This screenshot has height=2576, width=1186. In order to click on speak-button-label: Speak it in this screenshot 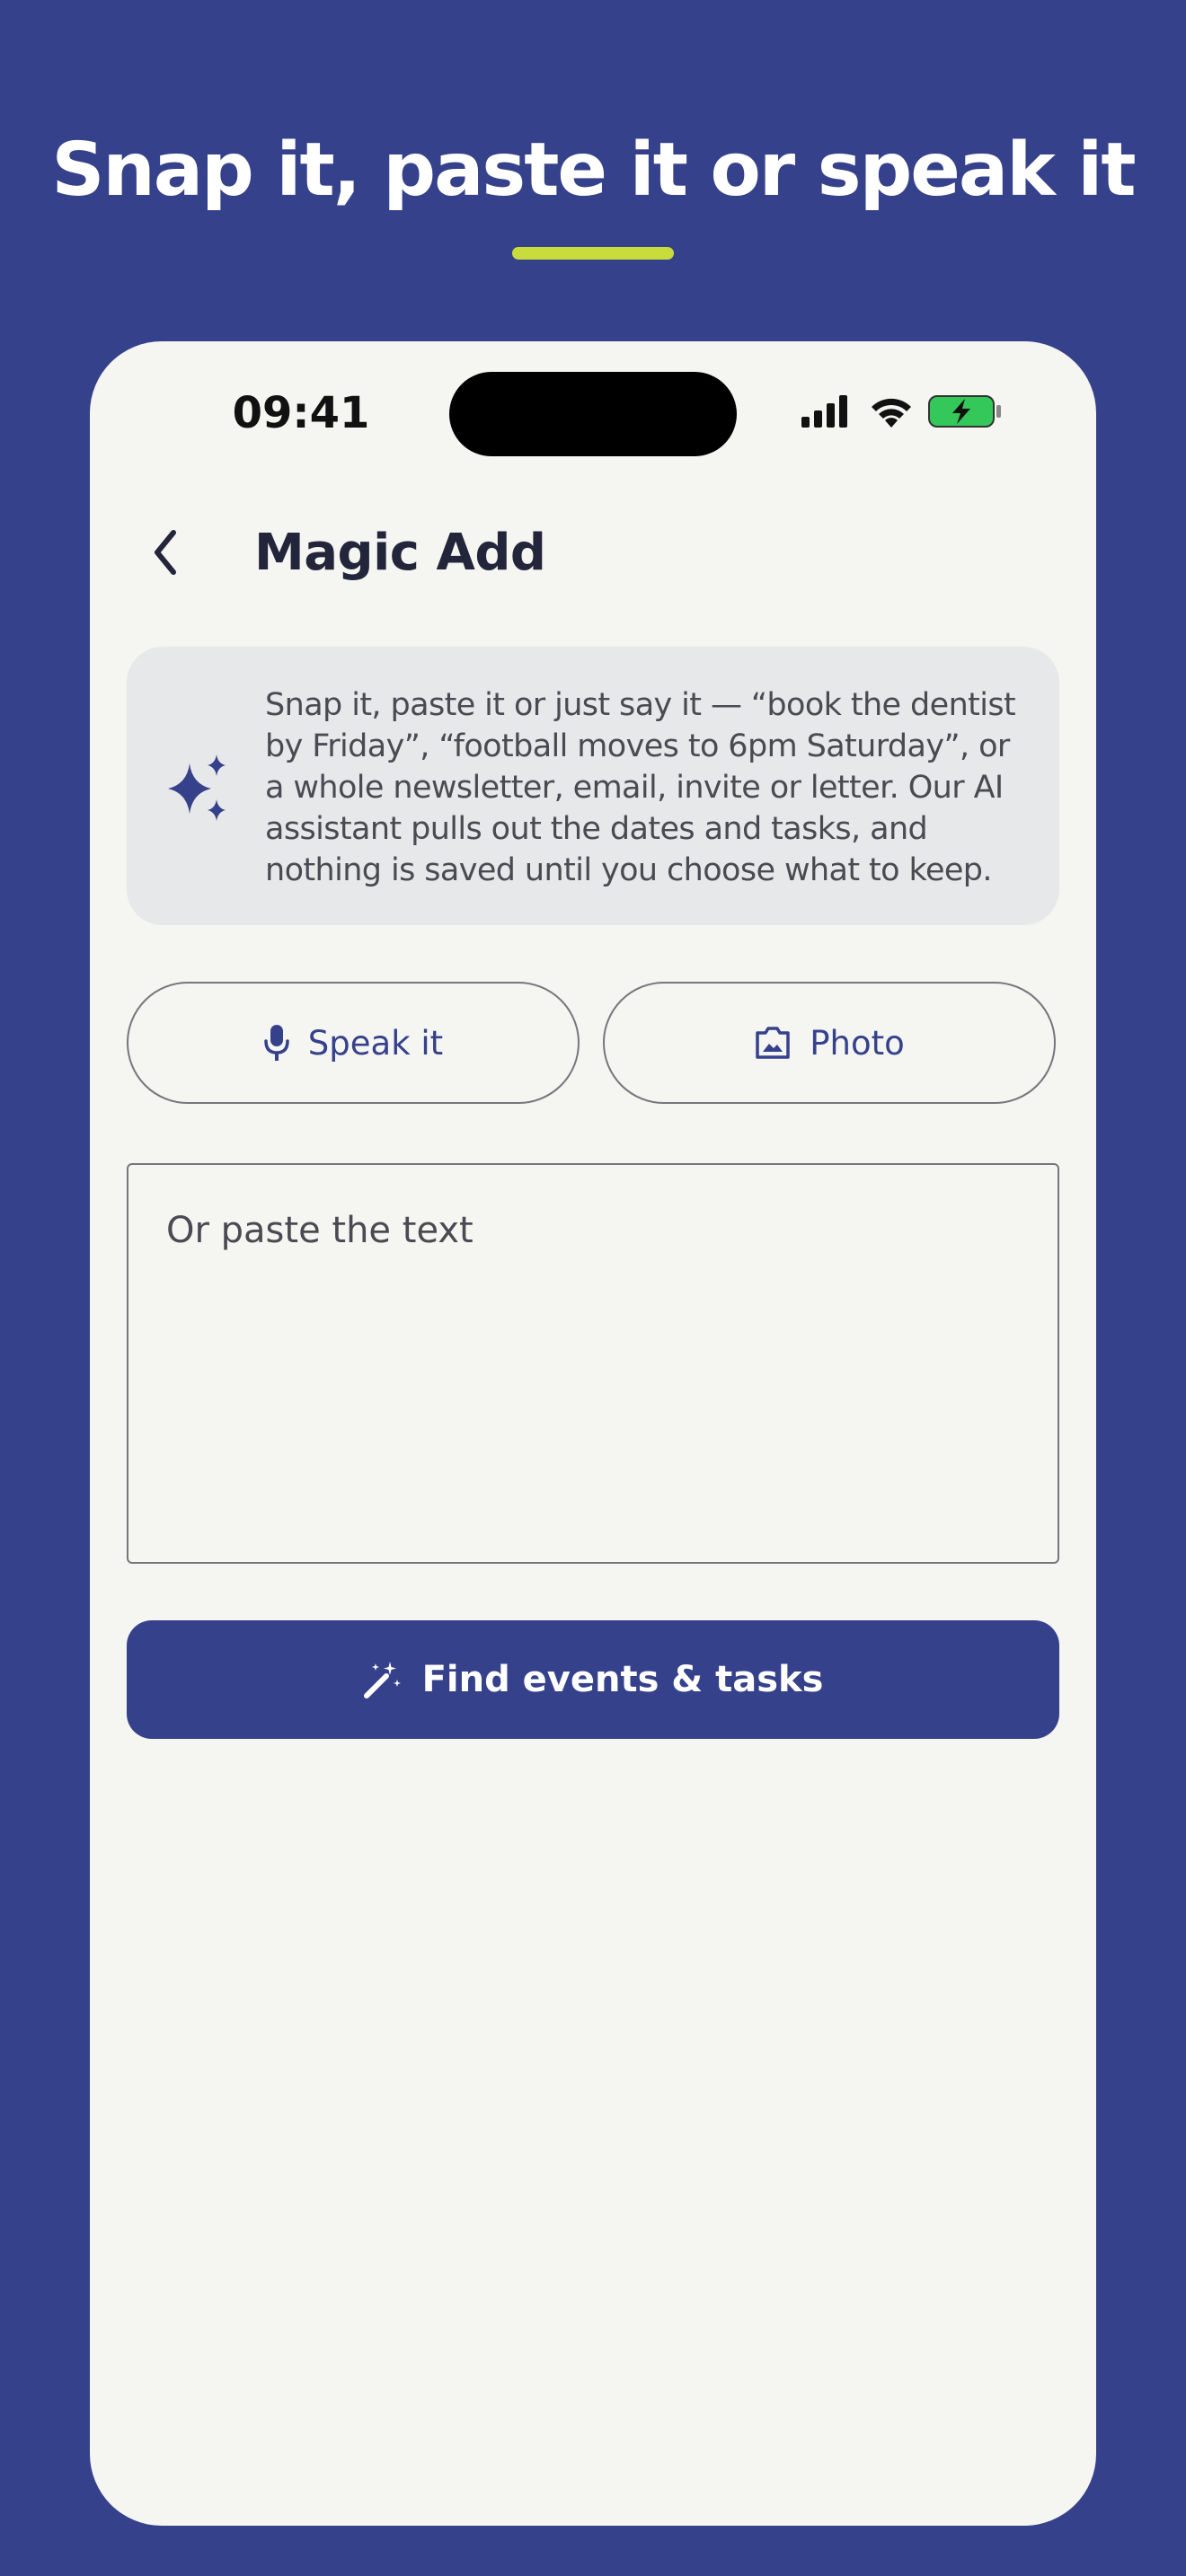, I will do `click(375, 1043)`.